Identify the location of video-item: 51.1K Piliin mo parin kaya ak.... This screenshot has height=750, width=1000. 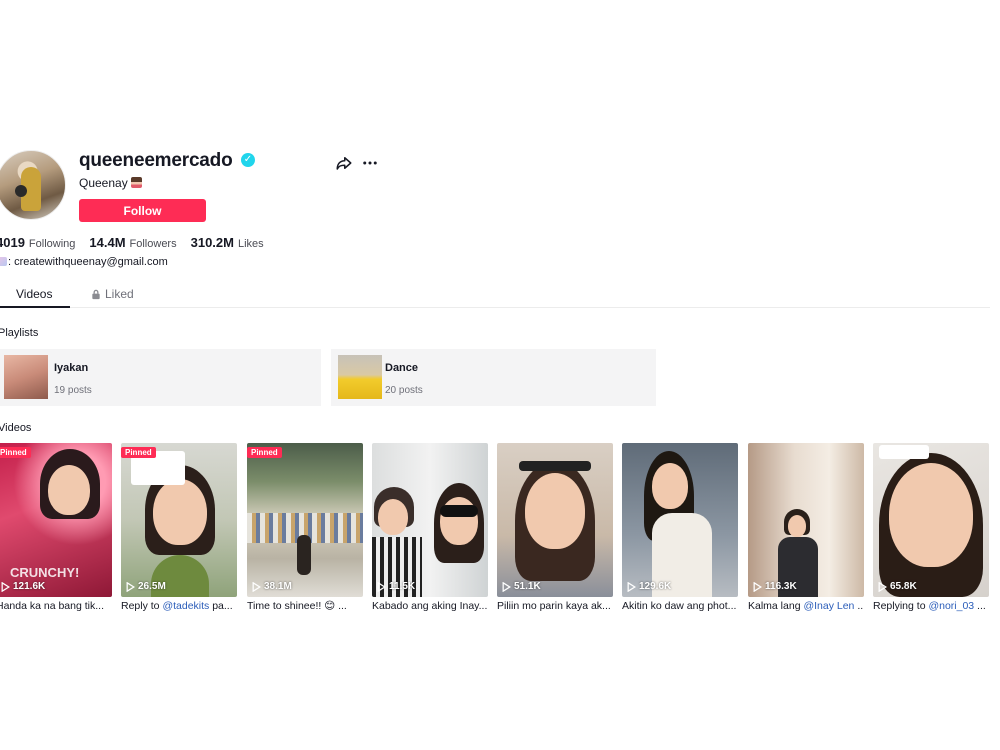
(555, 527).